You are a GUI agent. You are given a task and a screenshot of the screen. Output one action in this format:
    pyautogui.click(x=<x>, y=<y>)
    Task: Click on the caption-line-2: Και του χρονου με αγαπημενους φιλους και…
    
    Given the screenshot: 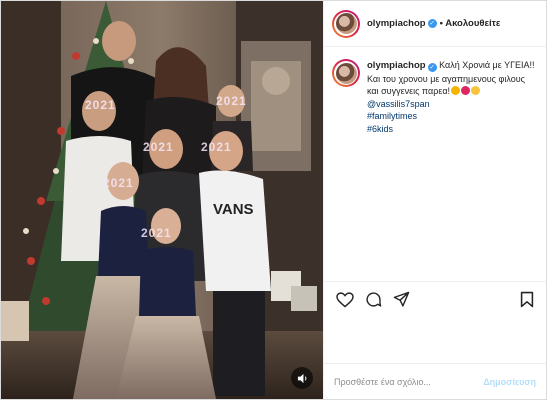 What is the action you would take?
    pyautogui.click(x=446, y=85)
    